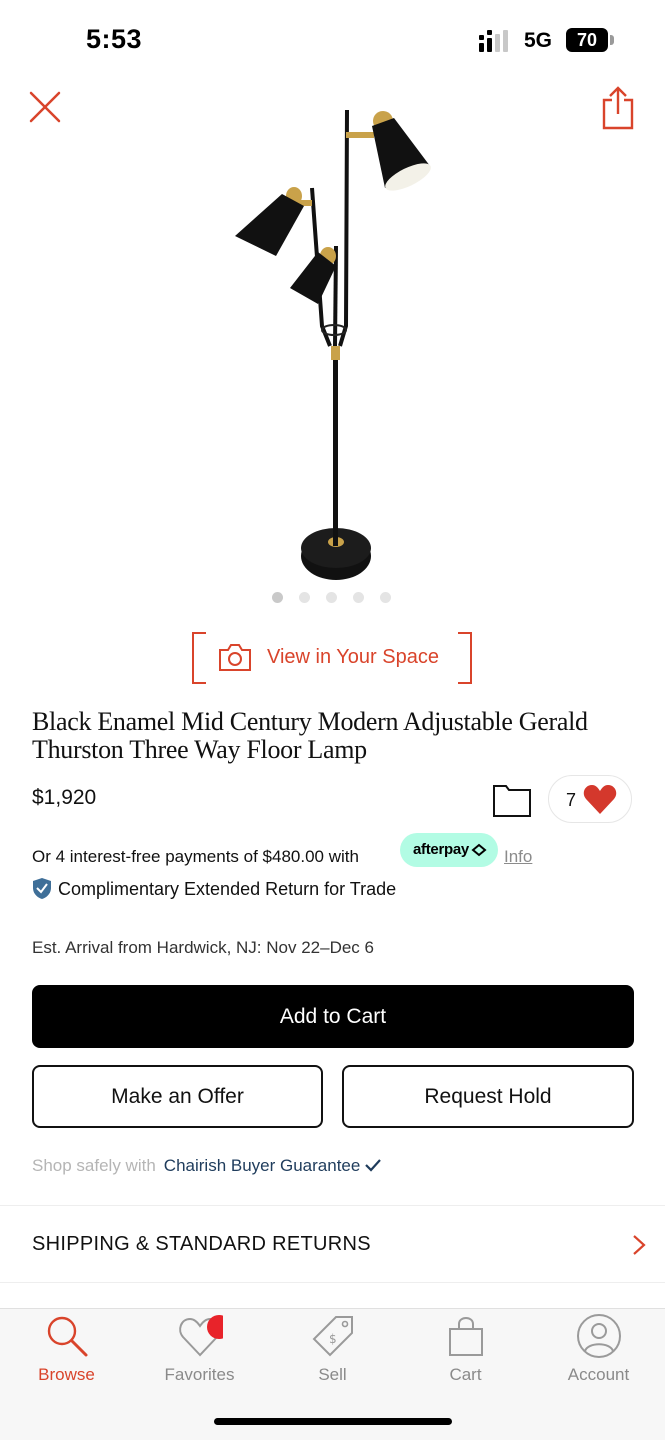  I want to click on afterpay-arrows-icon, so click(479, 850).